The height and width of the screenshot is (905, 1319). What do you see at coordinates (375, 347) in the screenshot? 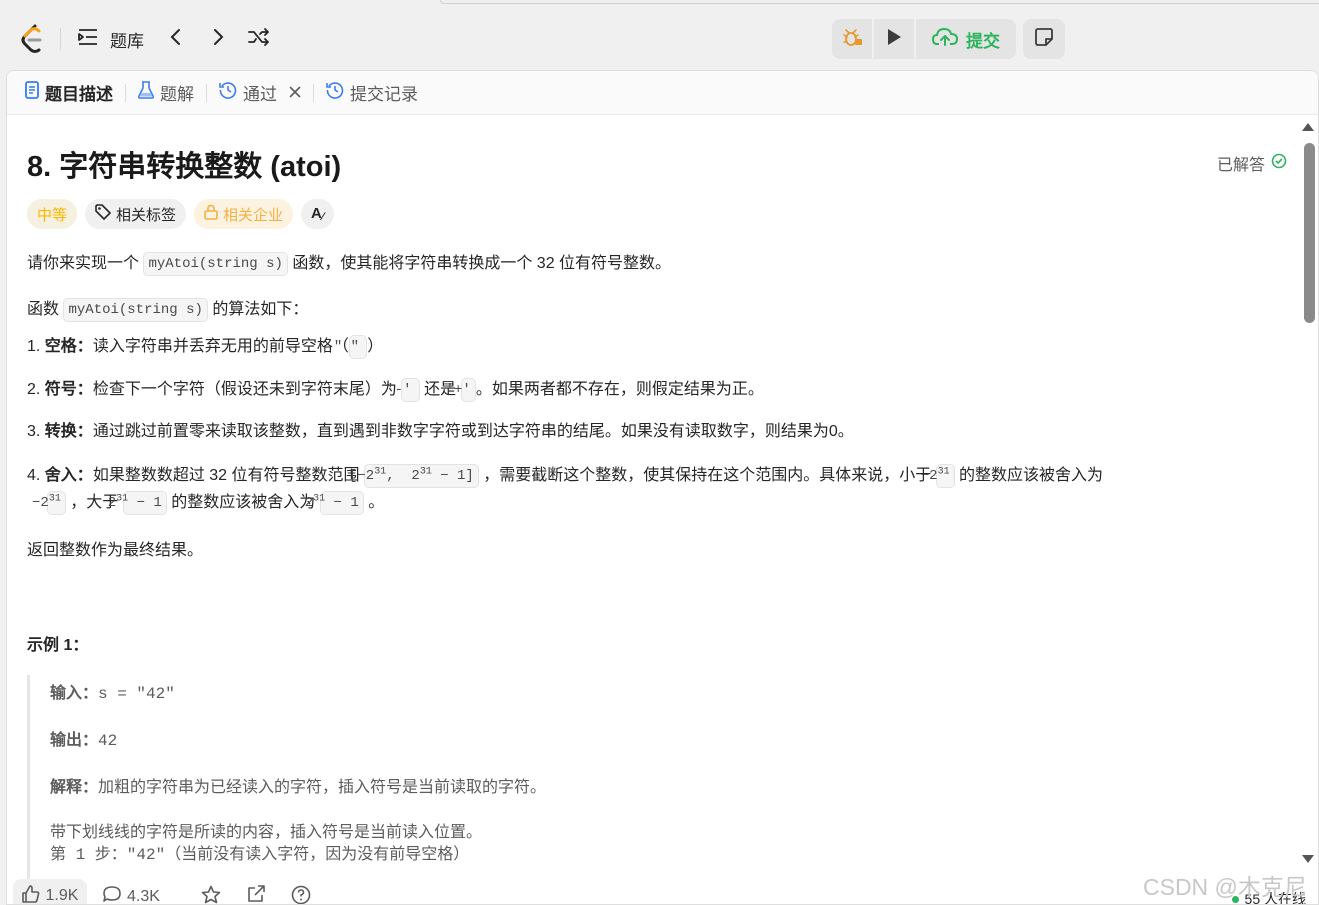
I see `step-text: ）` at bounding box center [375, 347].